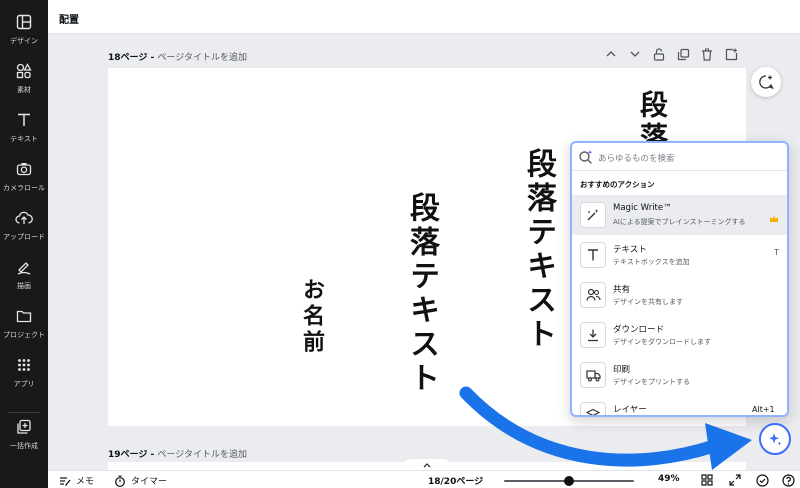  I want to click on sidebar-item-upload: アップロード, so click(24, 231).